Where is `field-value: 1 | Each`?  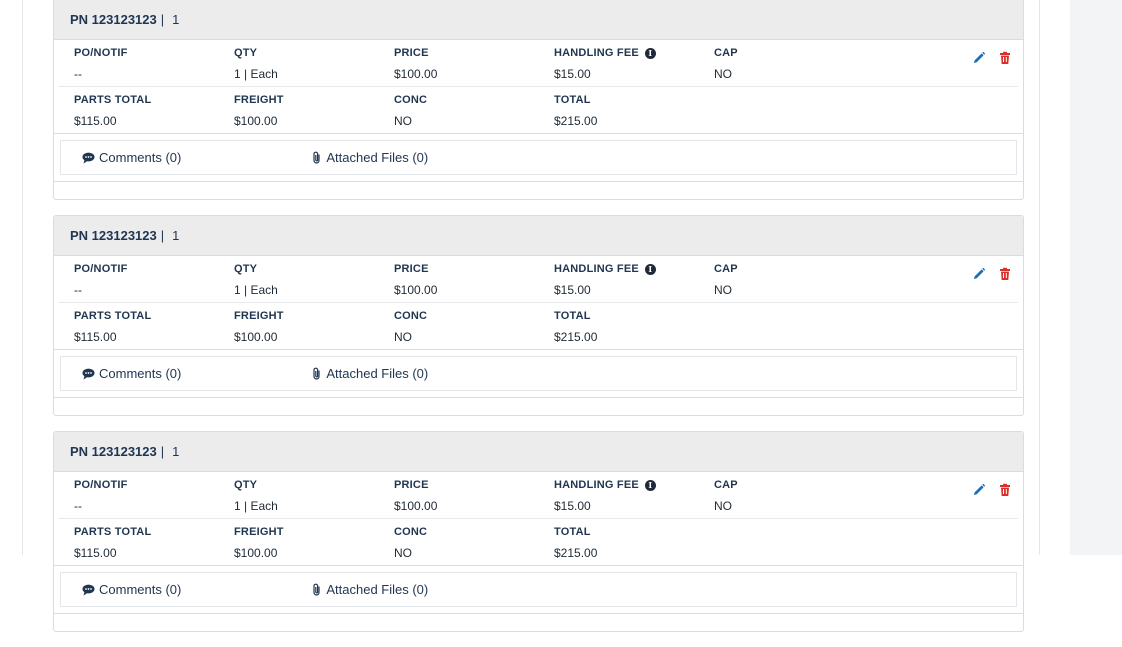
field-value: 1 | Each is located at coordinates (256, 506).